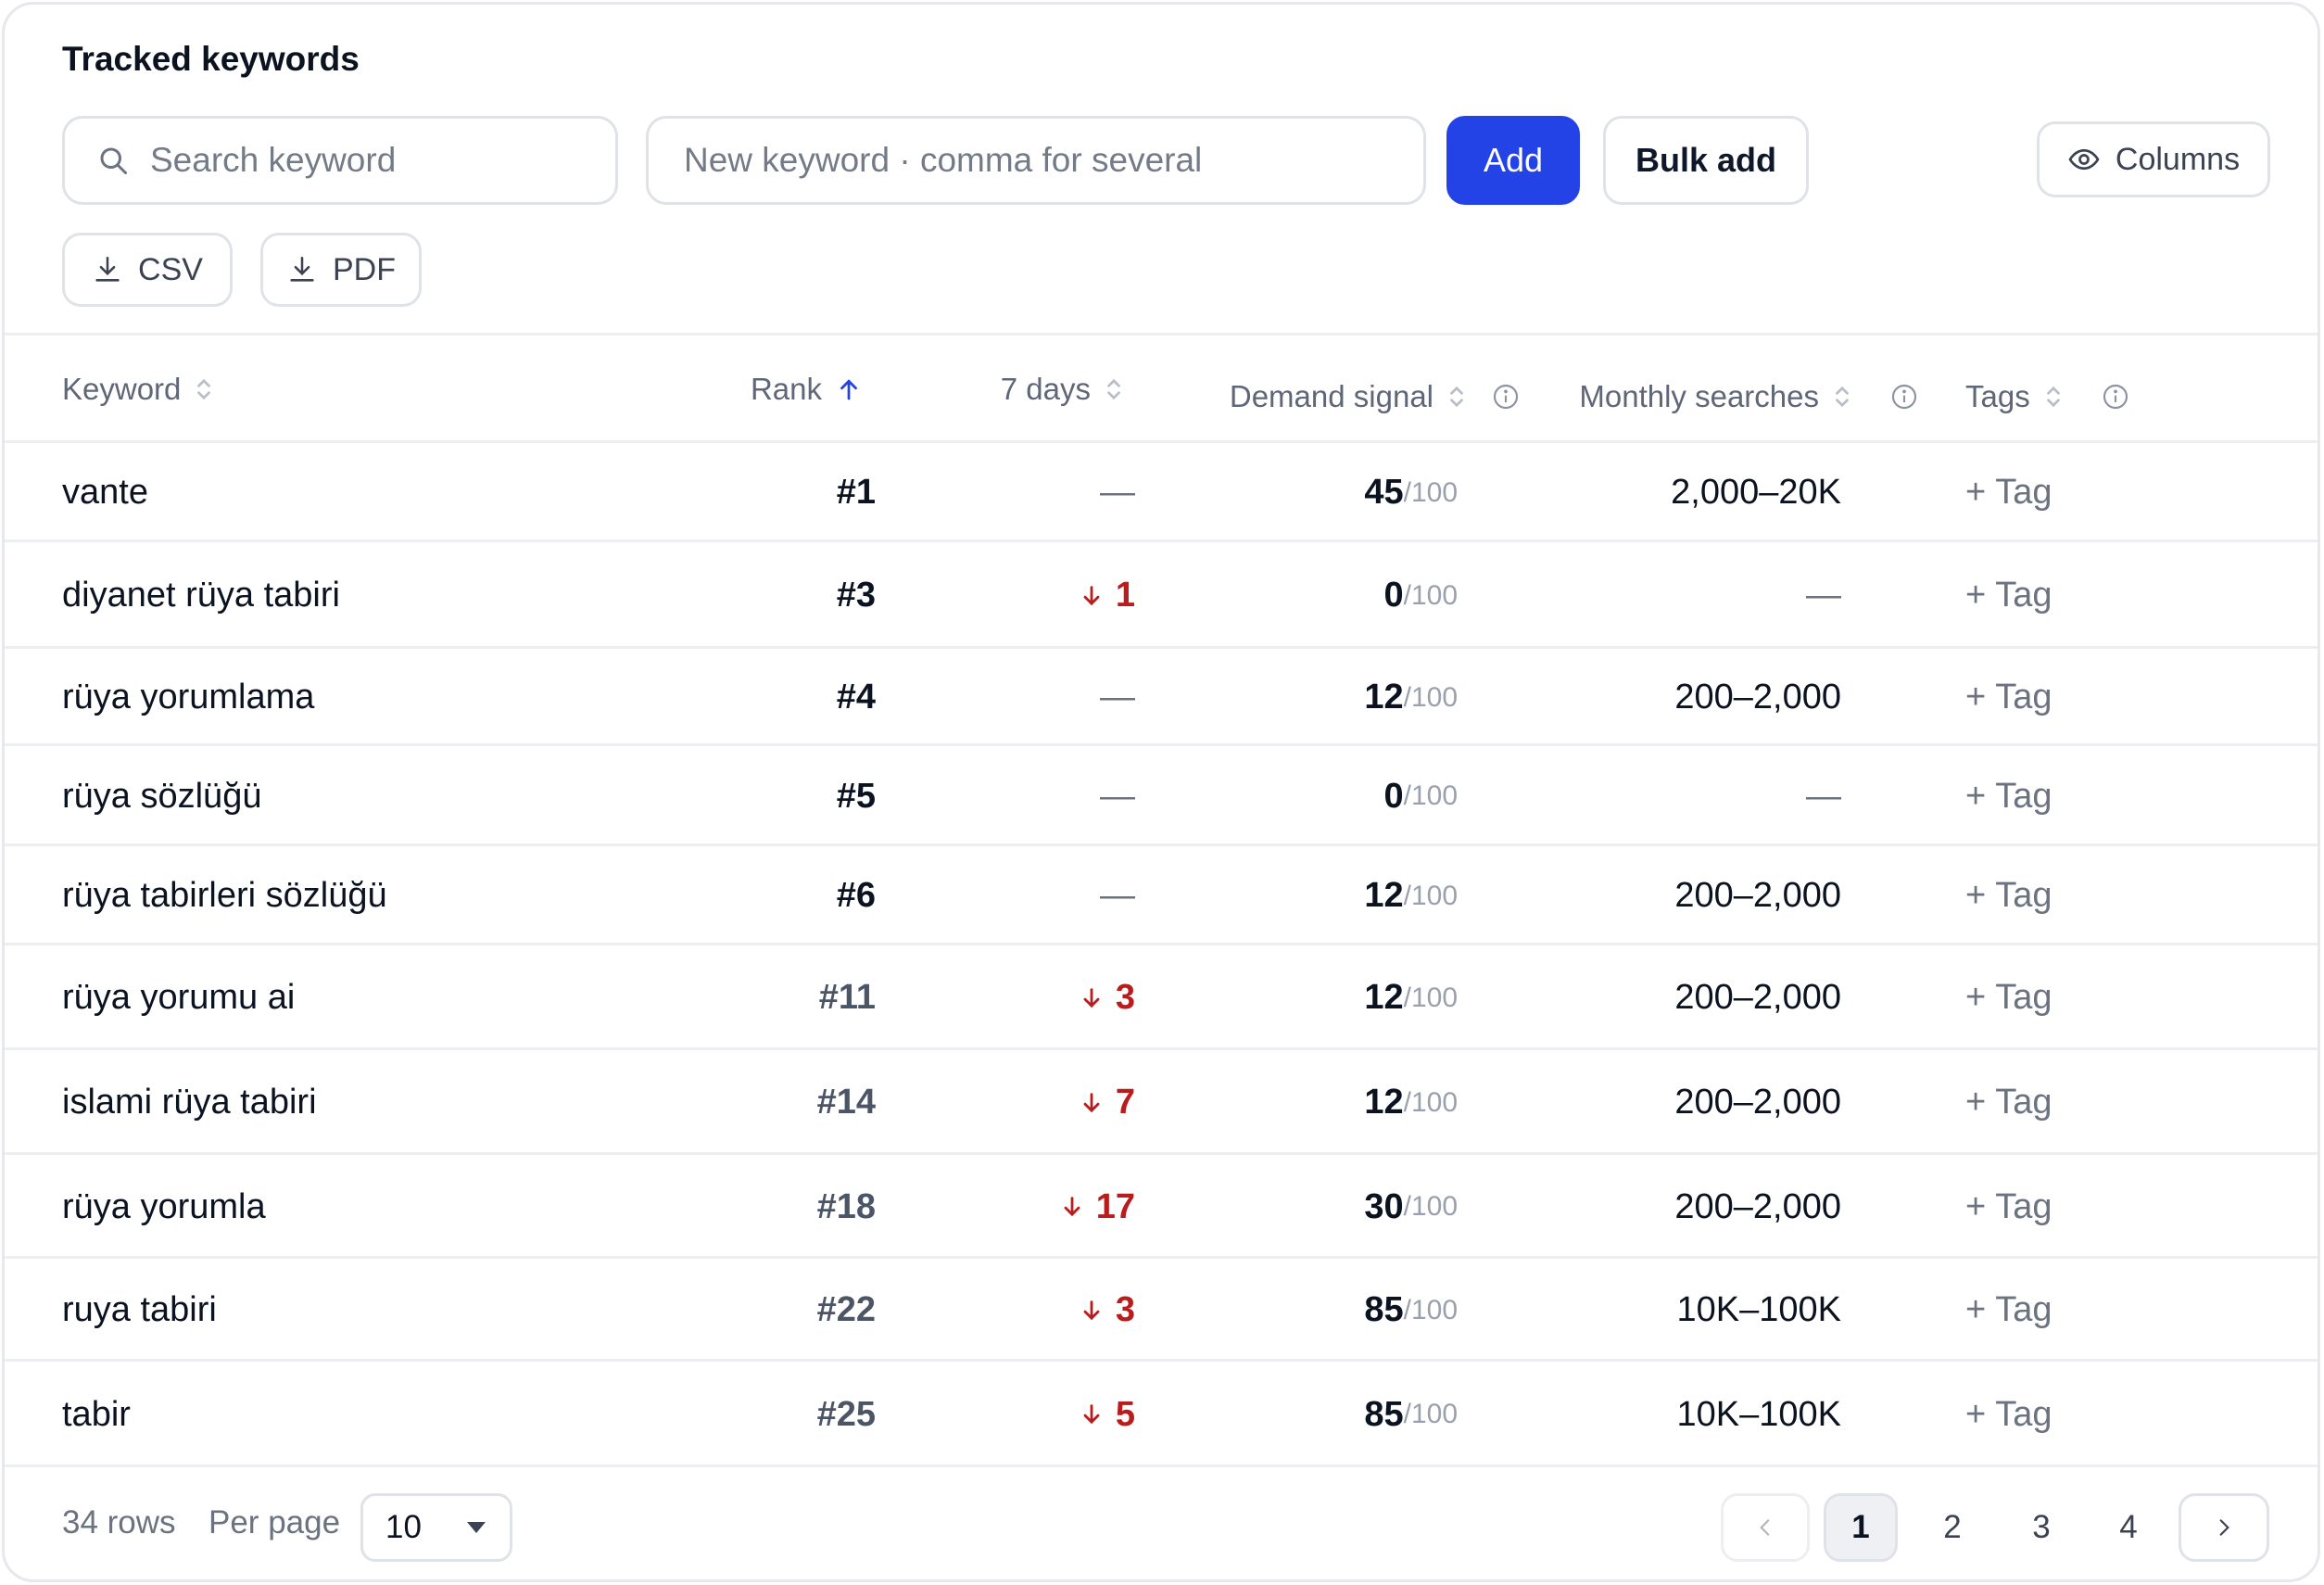  Describe the element at coordinates (1161, 997) in the screenshot. I see `table-row: rüya yorumu ai #11 3 12/100 200–2,000 + Tag` at that location.